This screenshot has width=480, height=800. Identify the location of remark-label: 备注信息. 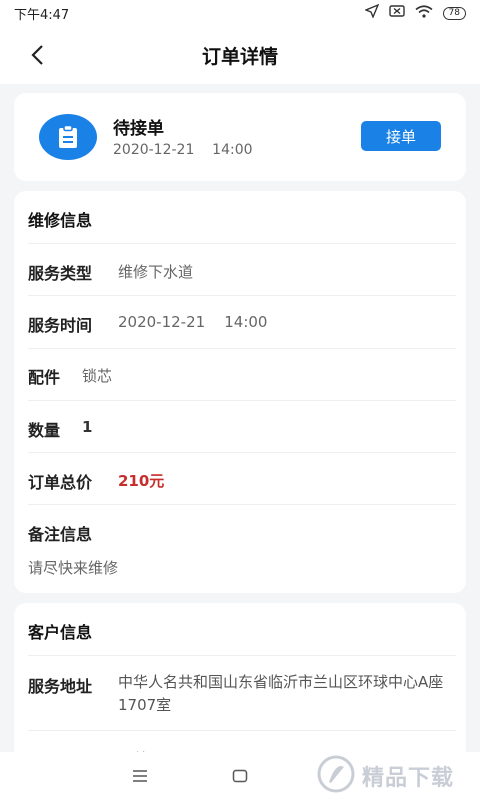
(60, 534).